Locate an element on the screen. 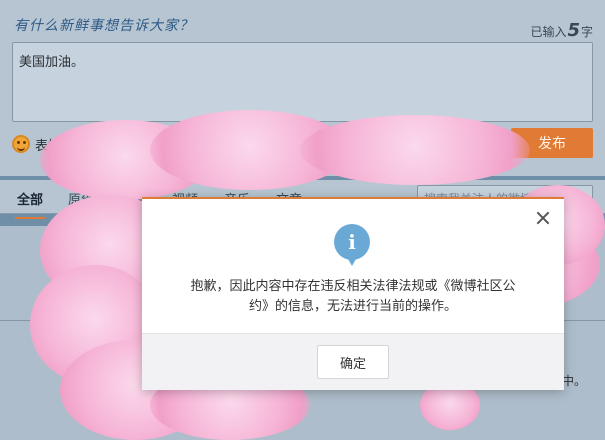 This screenshot has height=440, width=605. feed-text-fragment: 中。 is located at coordinates (574, 381).